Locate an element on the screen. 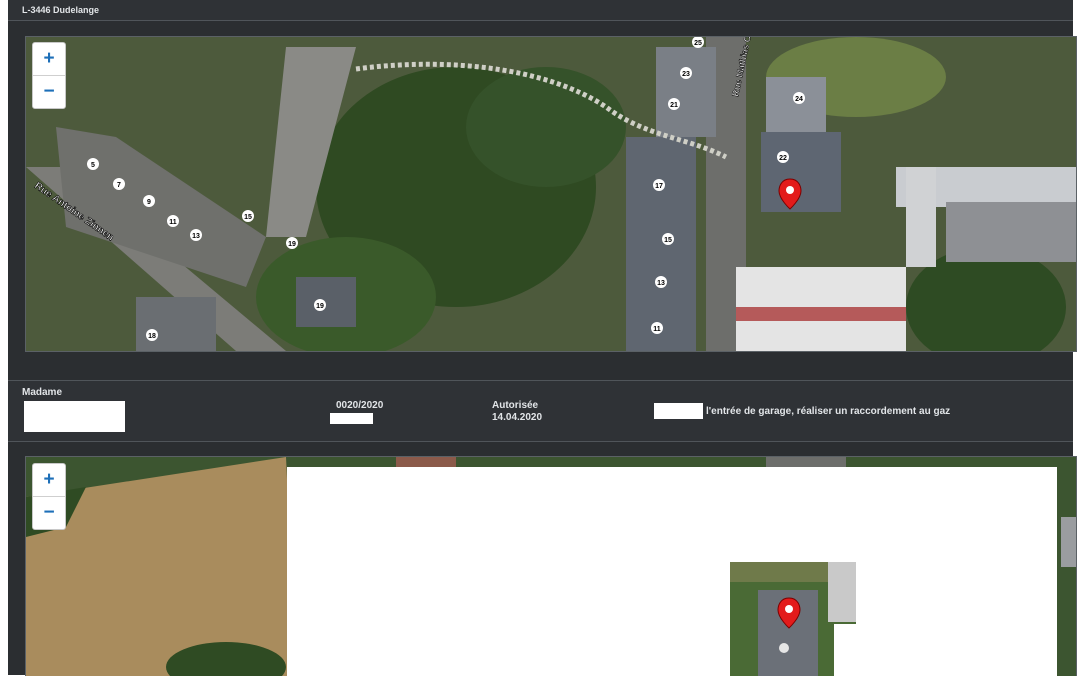 This screenshot has width=1080, height=676. house-number-label: 22 is located at coordinates (783, 158).